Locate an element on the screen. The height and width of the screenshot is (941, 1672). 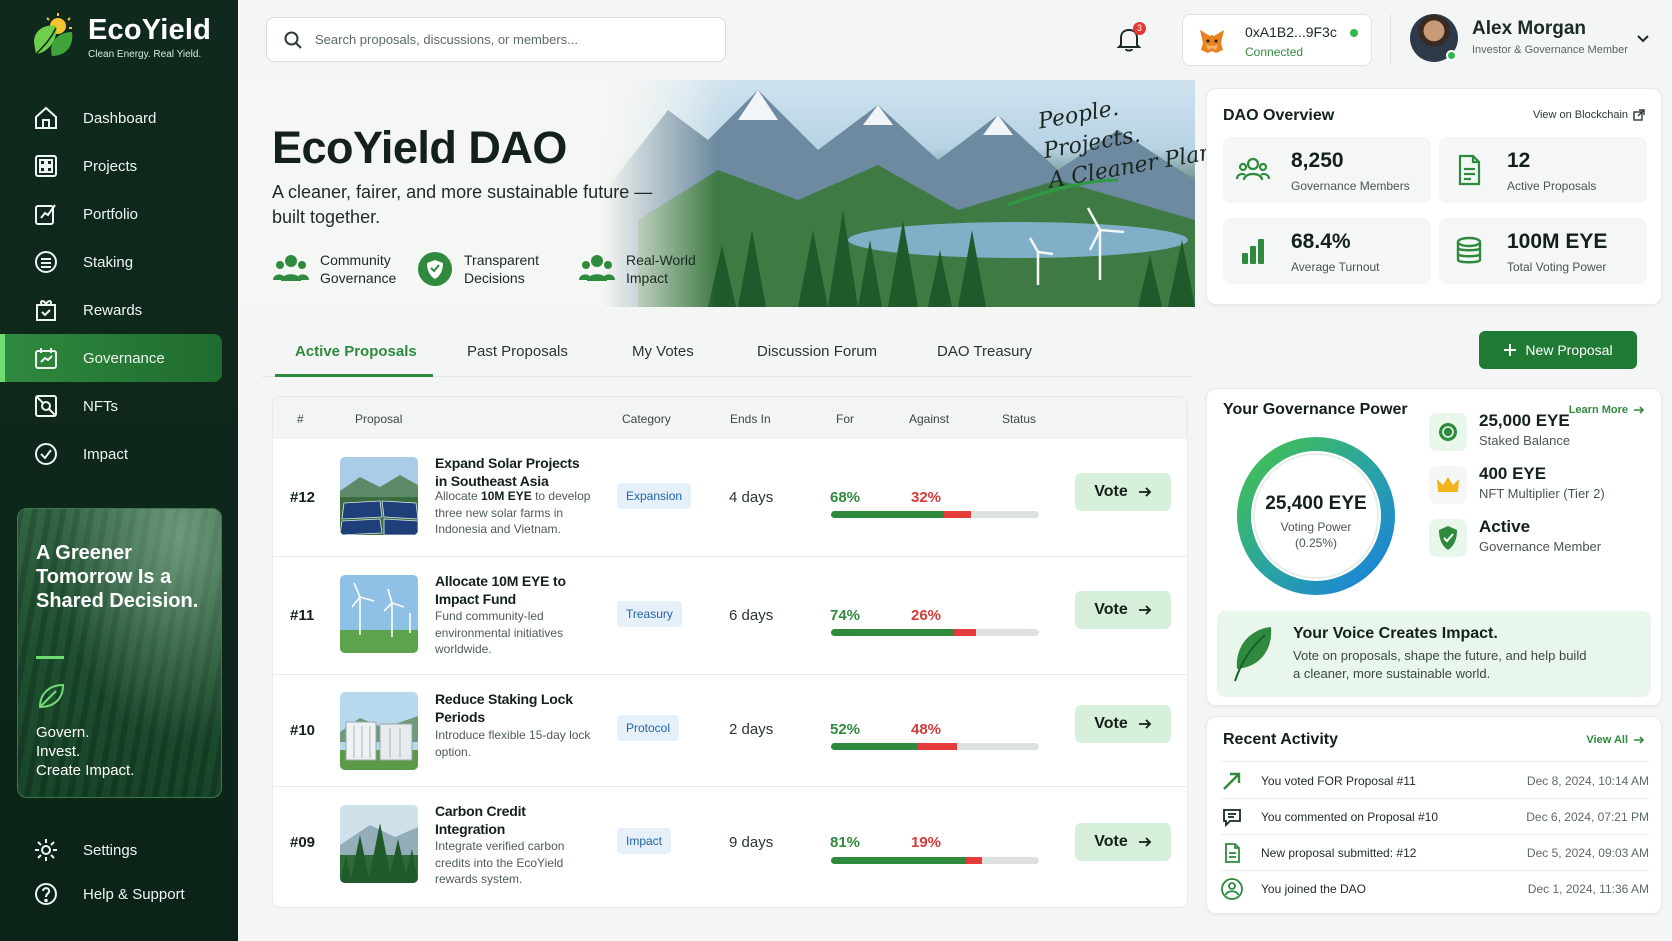
view-all-link: View All is located at coordinates (1615, 740).